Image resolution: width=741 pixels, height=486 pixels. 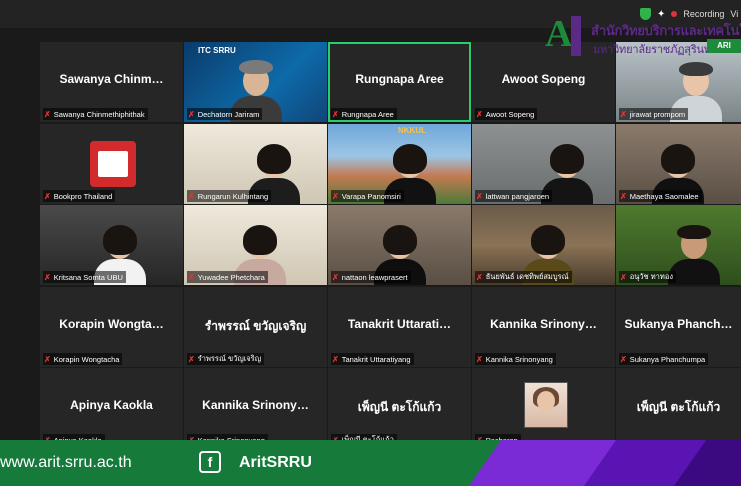 I want to click on participant-label: ✗ Bookpro Thailand, so click(x=79, y=196).